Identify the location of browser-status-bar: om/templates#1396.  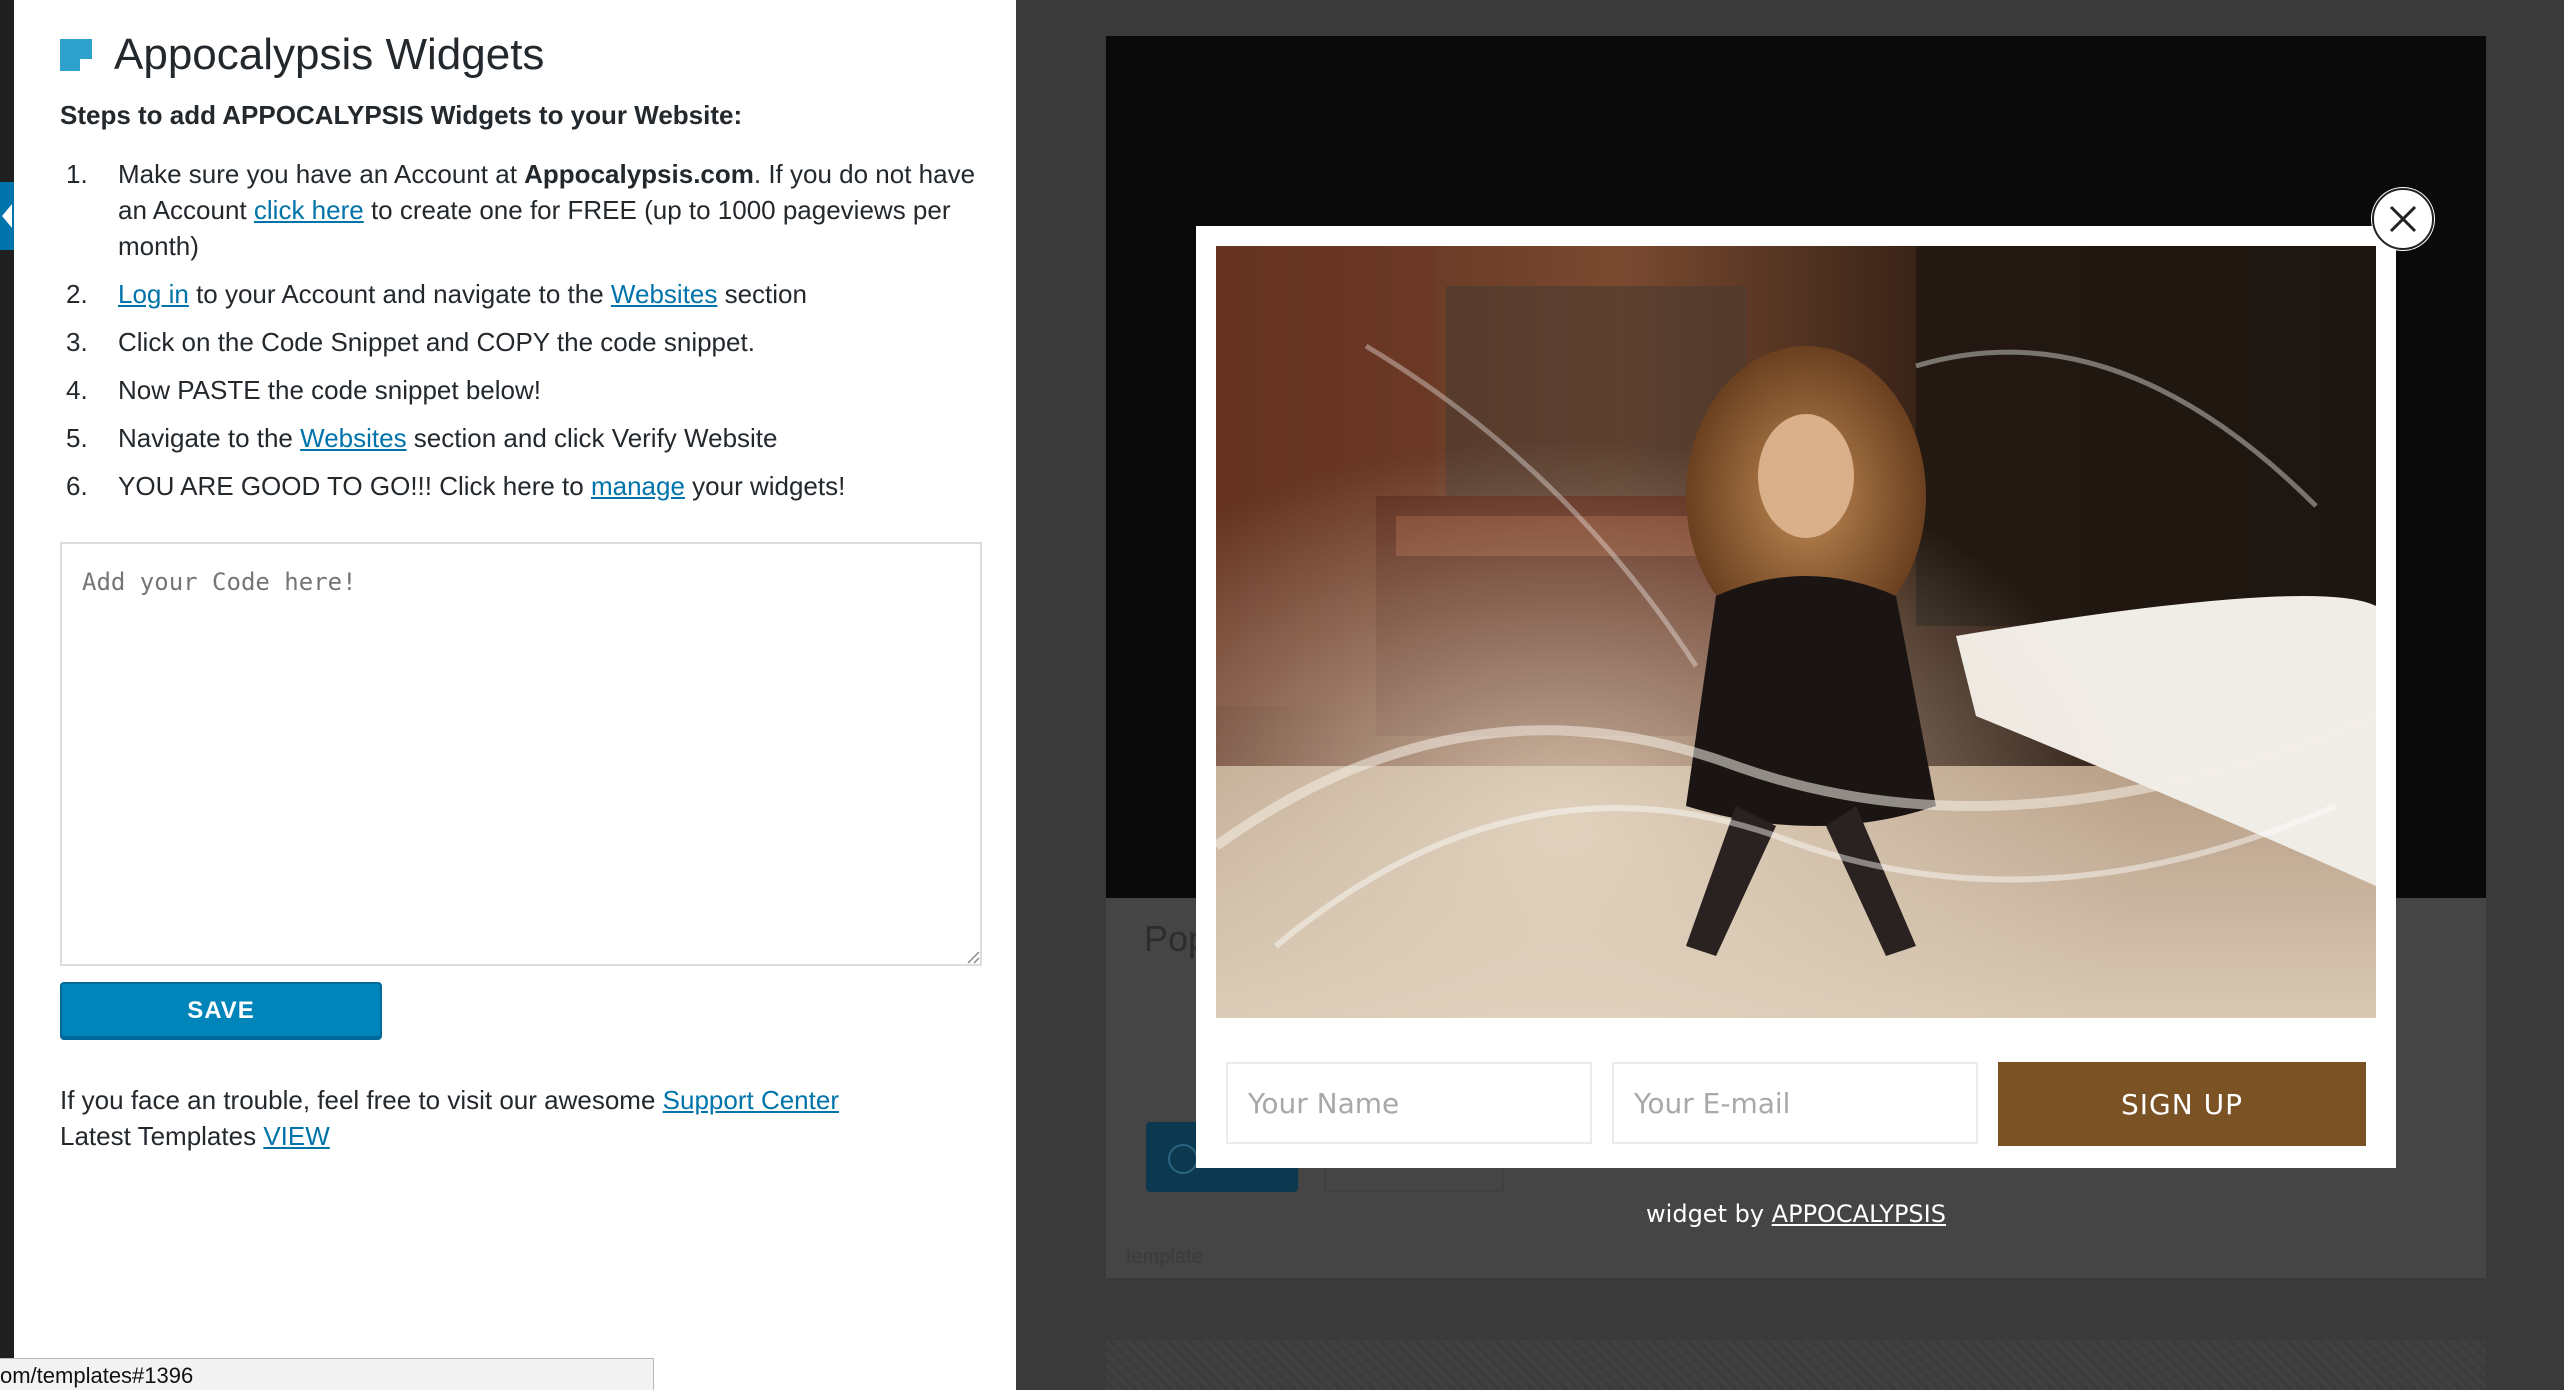
(327, 1374).